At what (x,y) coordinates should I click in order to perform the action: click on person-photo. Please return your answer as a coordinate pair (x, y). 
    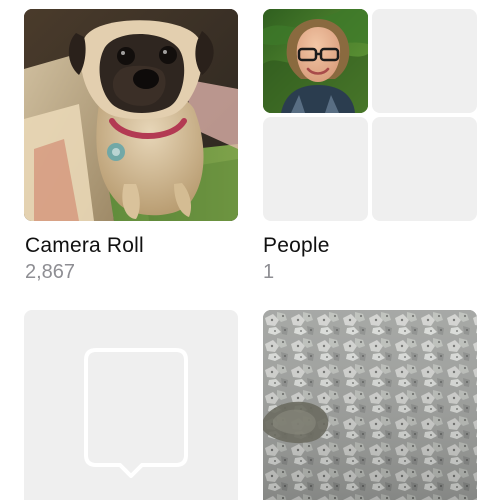
    Looking at the image, I should click on (315, 61).